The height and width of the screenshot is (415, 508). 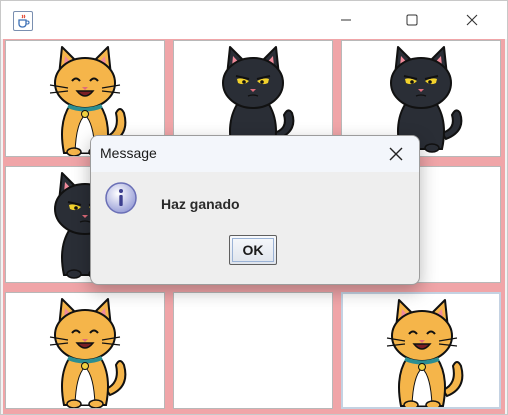 I want to click on minimize-icon, so click(x=346, y=20).